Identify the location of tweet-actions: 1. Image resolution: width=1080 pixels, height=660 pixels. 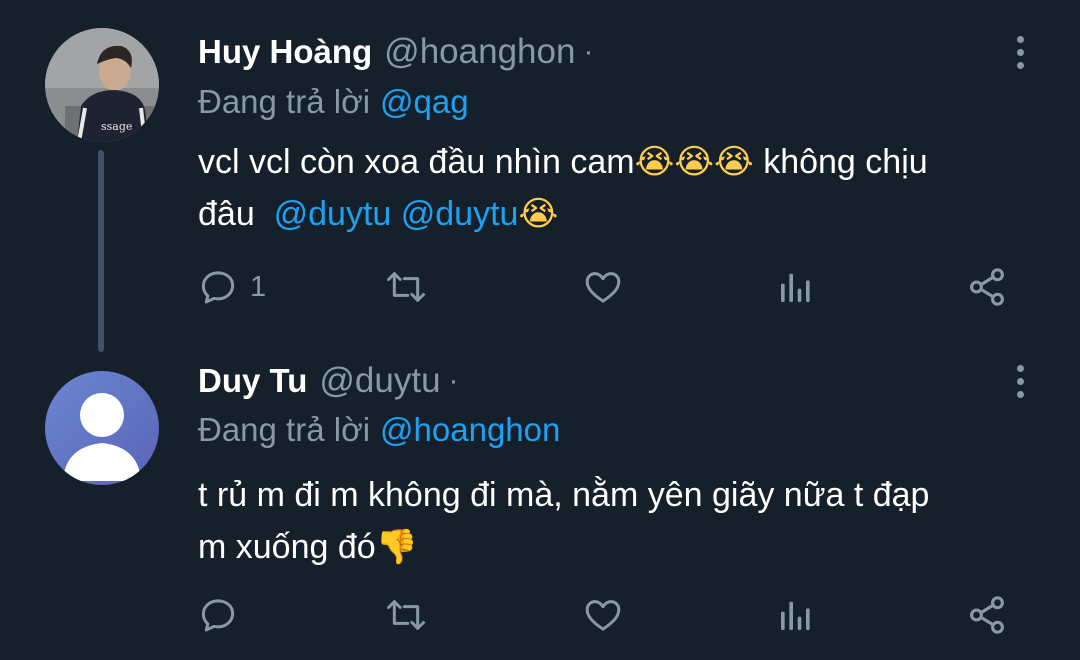
(613, 287).